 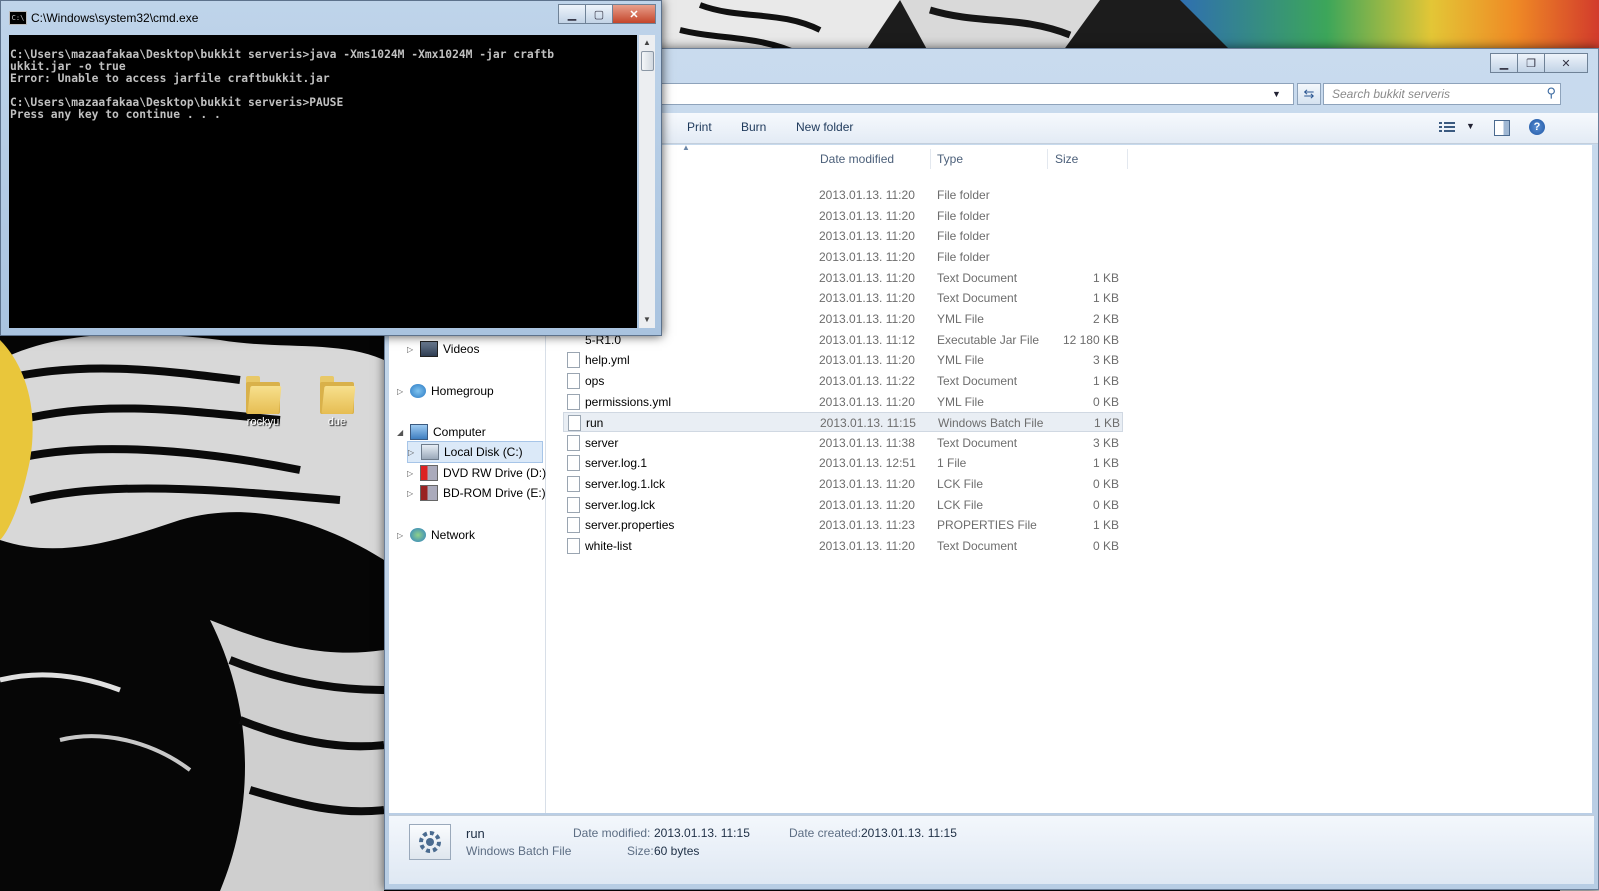 I want to click on scroll-down-icon: ▼, so click(x=647, y=320).